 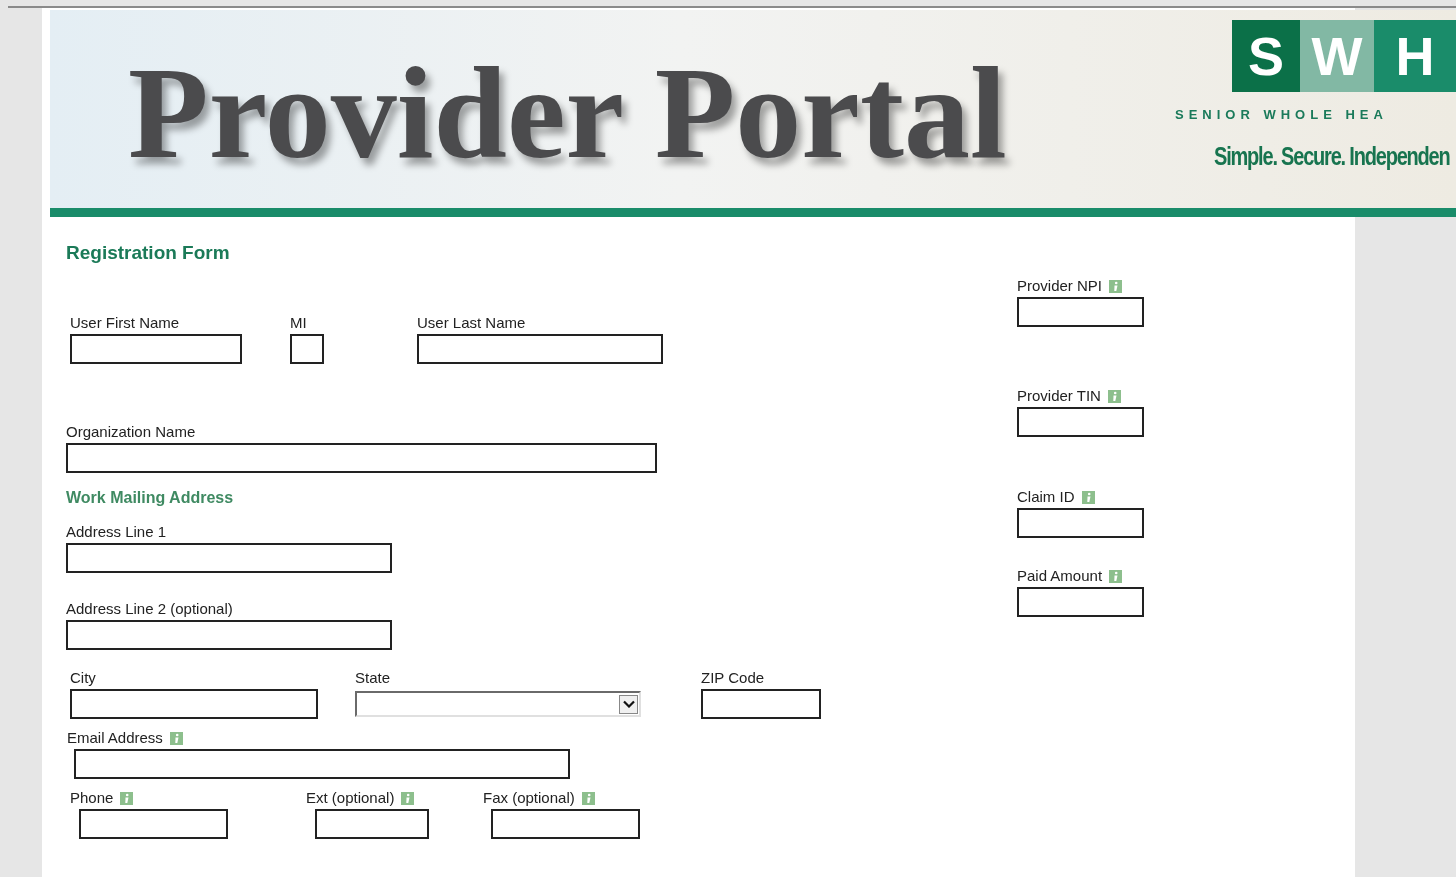 I want to click on field-label: Ext (optional), so click(x=350, y=798).